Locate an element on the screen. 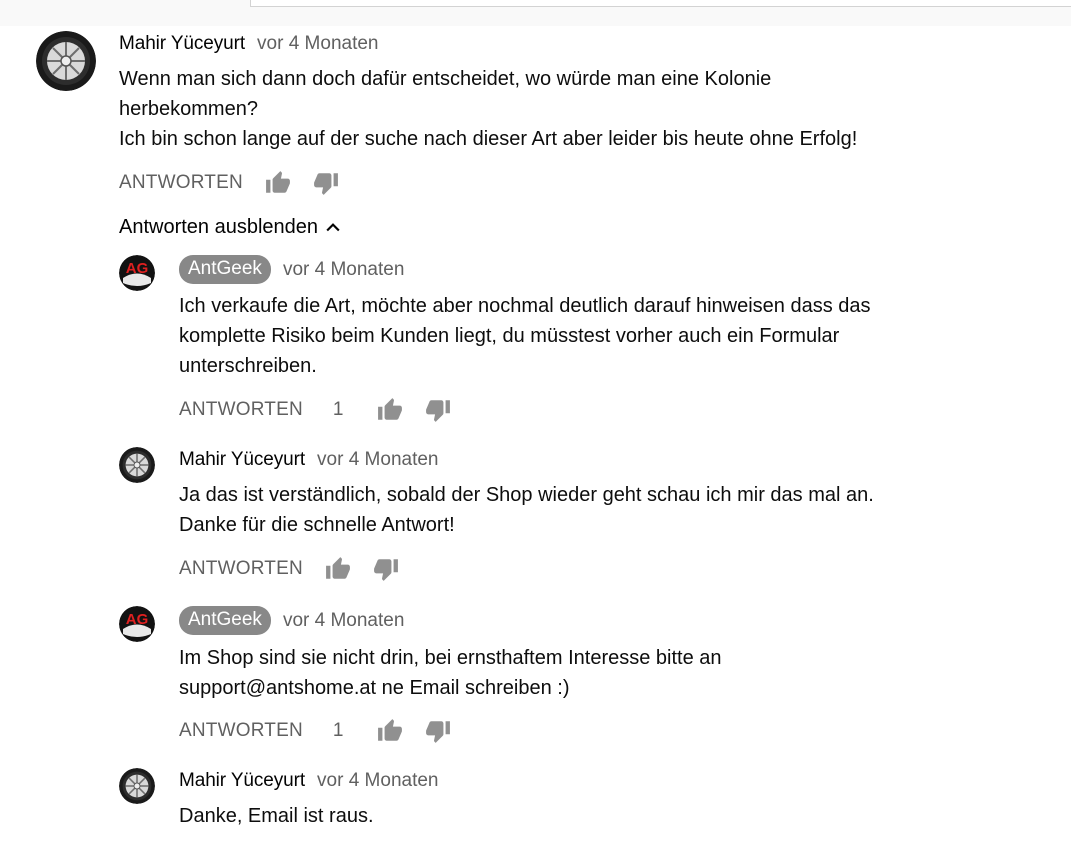 The width and height of the screenshot is (1071, 841). hide-replies-toggle: Antworten ausblenden is located at coordinates (231, 227).